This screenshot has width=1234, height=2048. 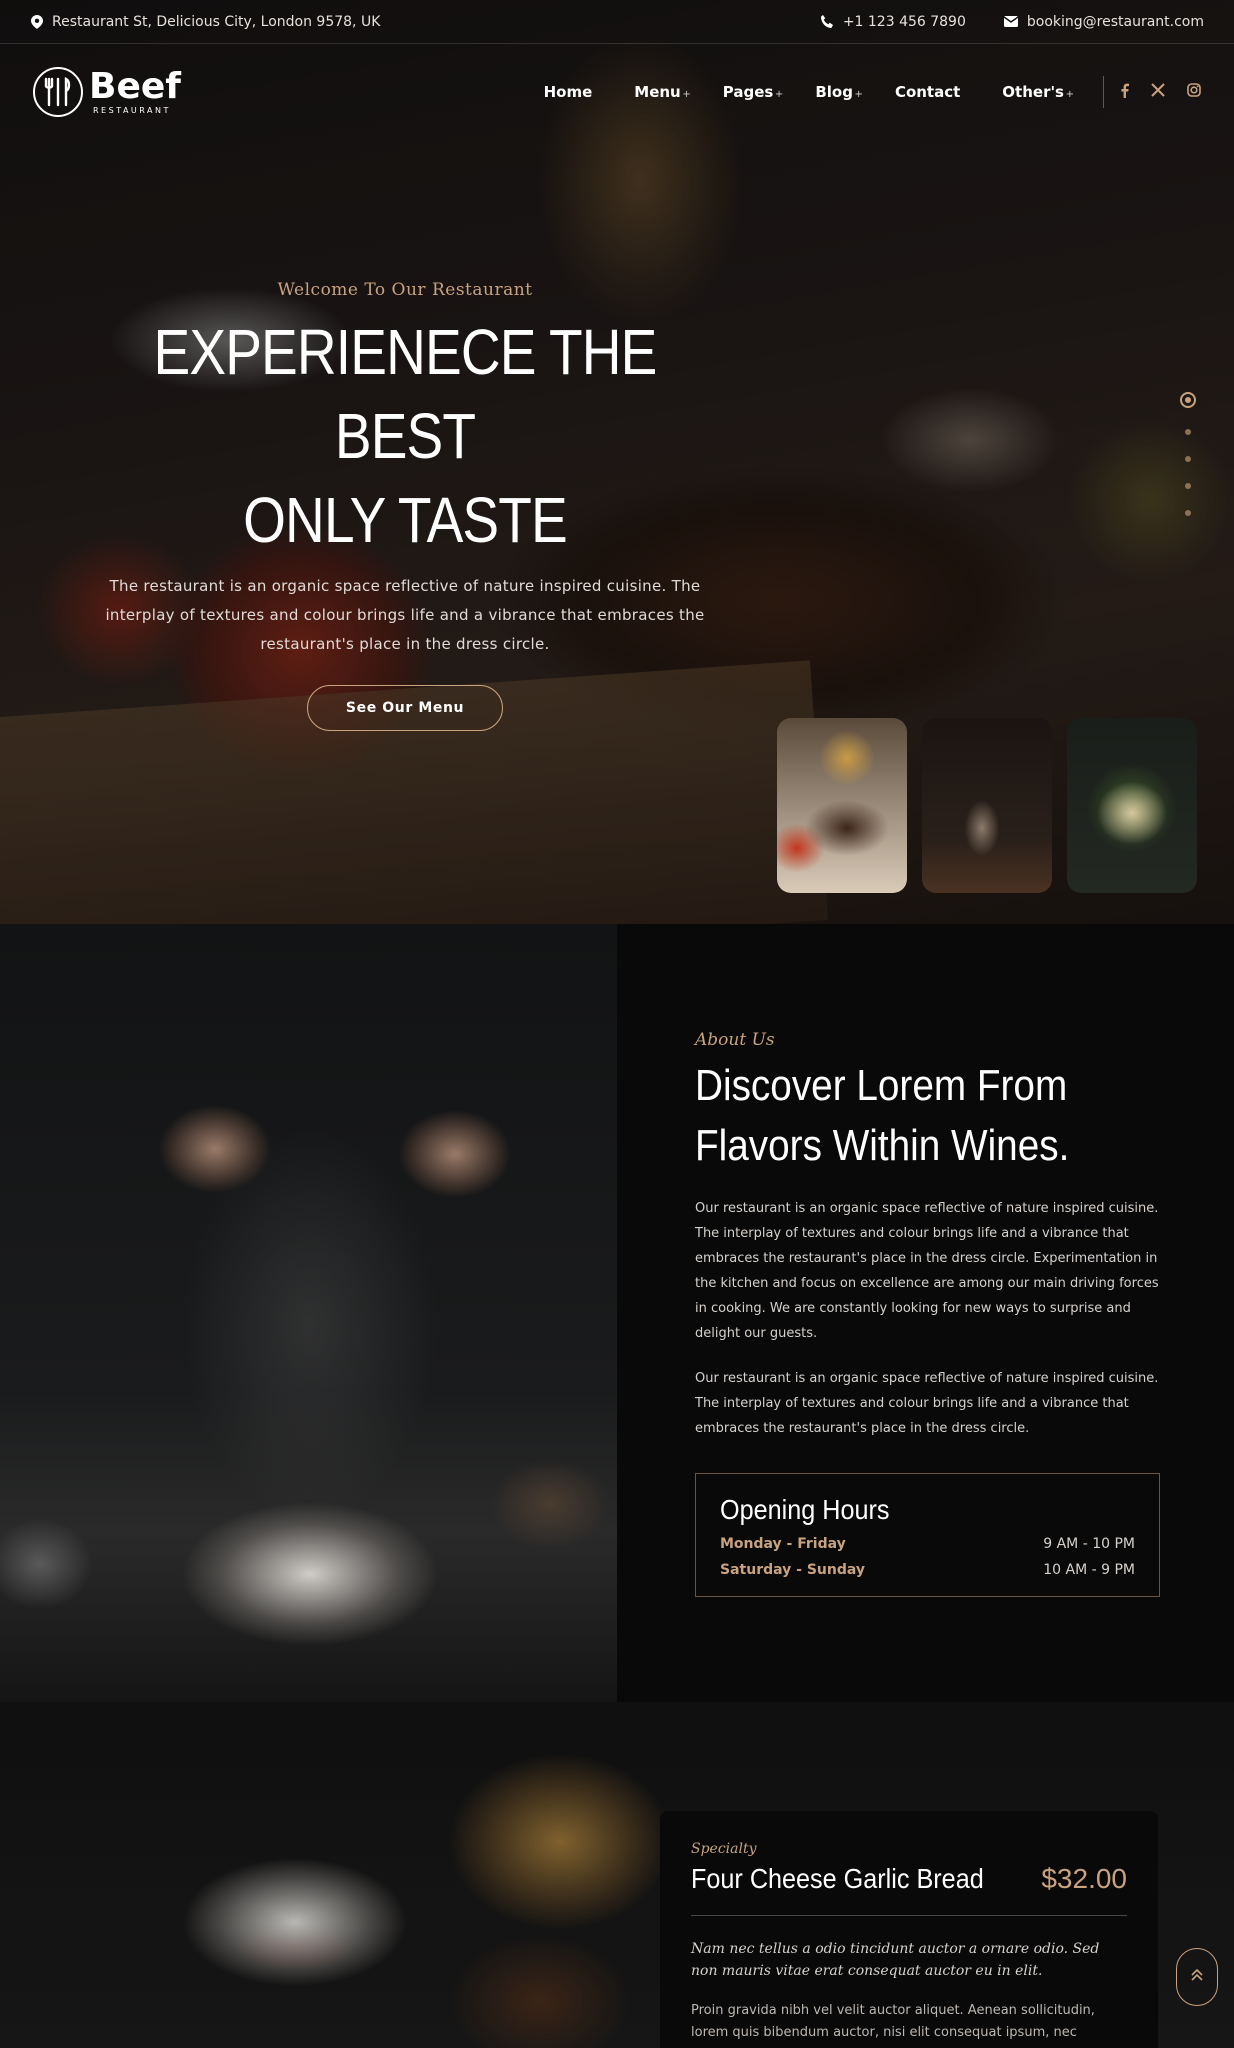 I want to click on nav-item-contact: Contact, so click(x=927, y=92).